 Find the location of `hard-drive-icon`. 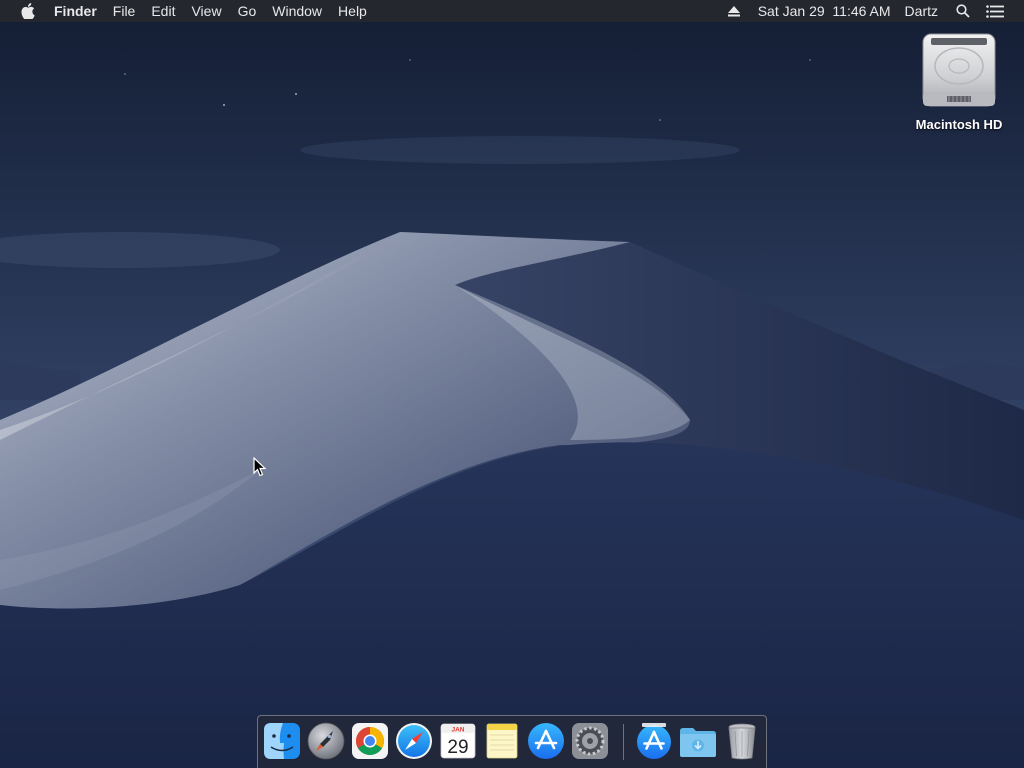

hard-drive-icon is located at coordinates (959, 70).